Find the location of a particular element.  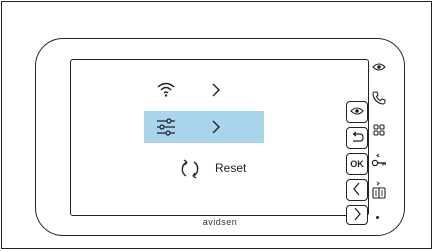

brand-logo: avidsen is located at coordinates (220, 222).